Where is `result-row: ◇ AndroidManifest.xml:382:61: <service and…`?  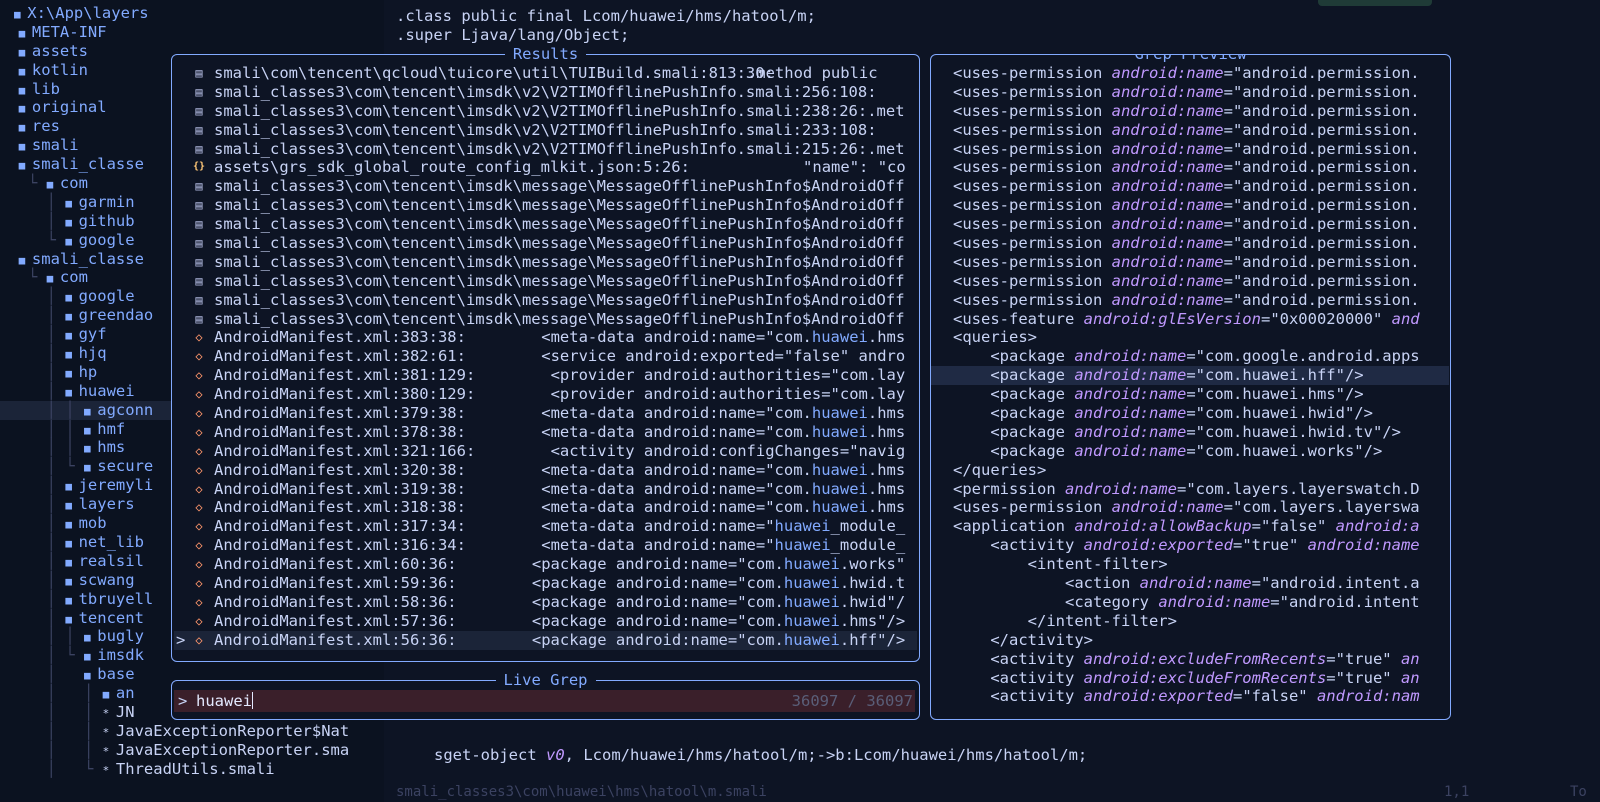 result-row: ◇ AndroidManifest.xml:382:61: <service and… is located at coordinates (545, 356).